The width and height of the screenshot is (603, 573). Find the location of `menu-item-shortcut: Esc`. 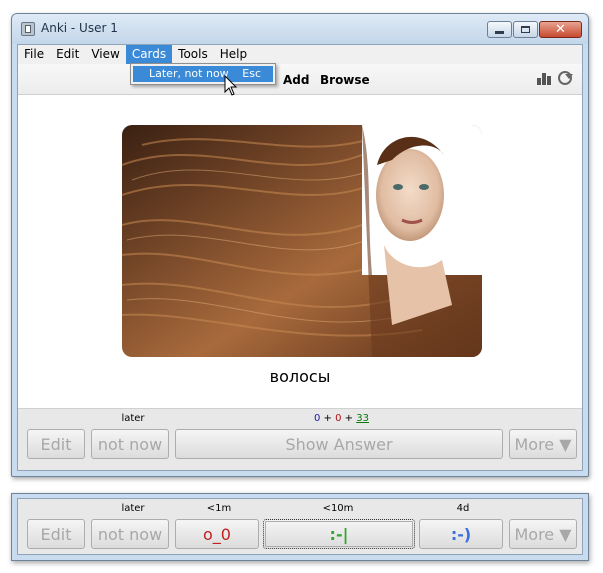

menu-item-shortcut: Esc is located at coordinates (251, 73).